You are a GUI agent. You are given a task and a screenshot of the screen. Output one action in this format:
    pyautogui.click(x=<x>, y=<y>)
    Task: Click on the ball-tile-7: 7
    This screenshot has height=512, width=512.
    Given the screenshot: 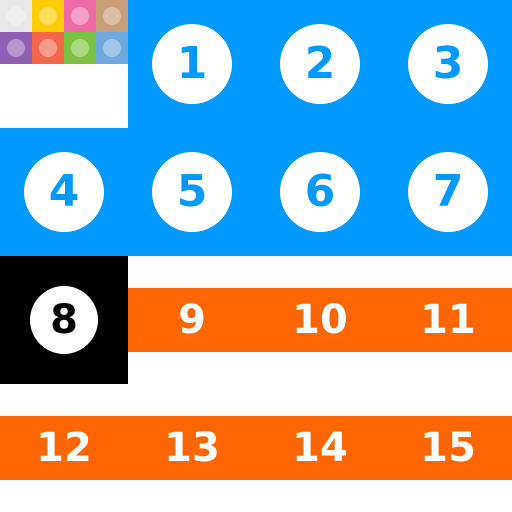 What is the action you would take?
    pyautogui.click(x=448, y=192)
    